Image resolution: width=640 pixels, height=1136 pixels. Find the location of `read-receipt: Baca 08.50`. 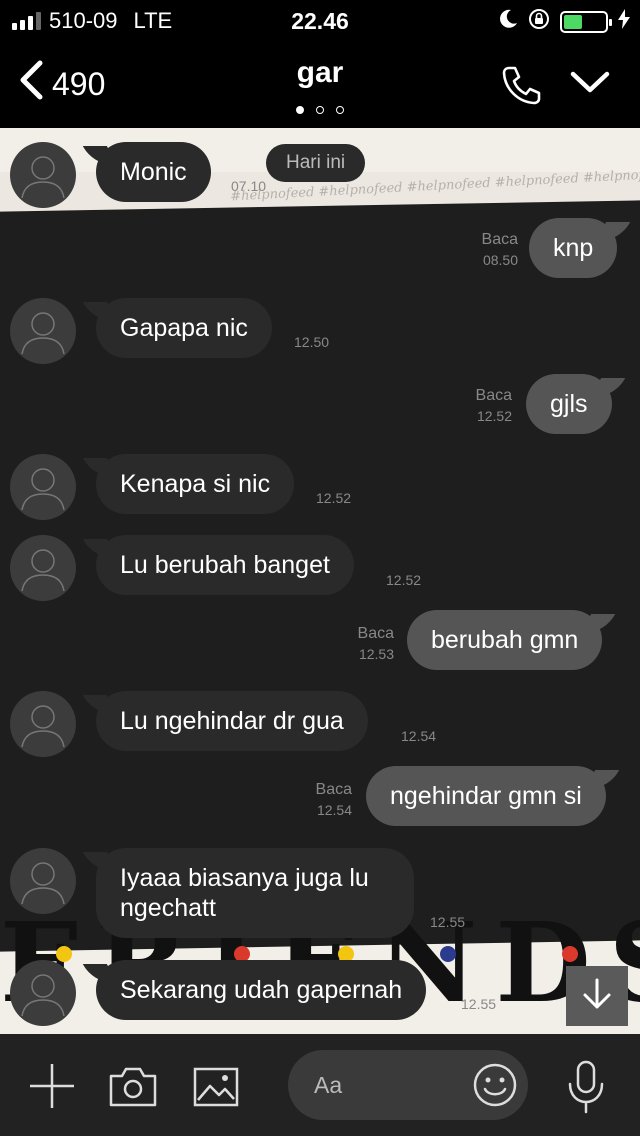

read-receipt: Baca 08.50 is located at coordinates (490, 250).